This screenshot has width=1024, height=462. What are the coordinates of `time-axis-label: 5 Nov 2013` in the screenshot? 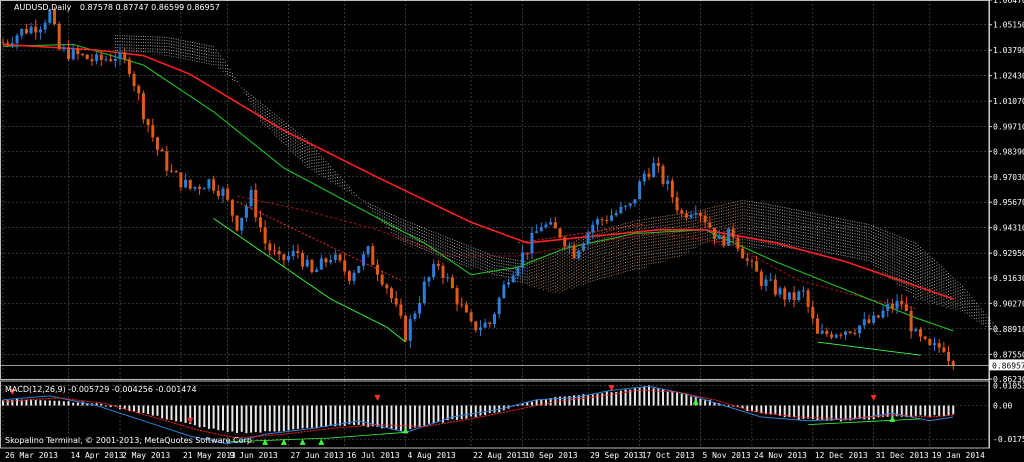 It's located at (726, 455).